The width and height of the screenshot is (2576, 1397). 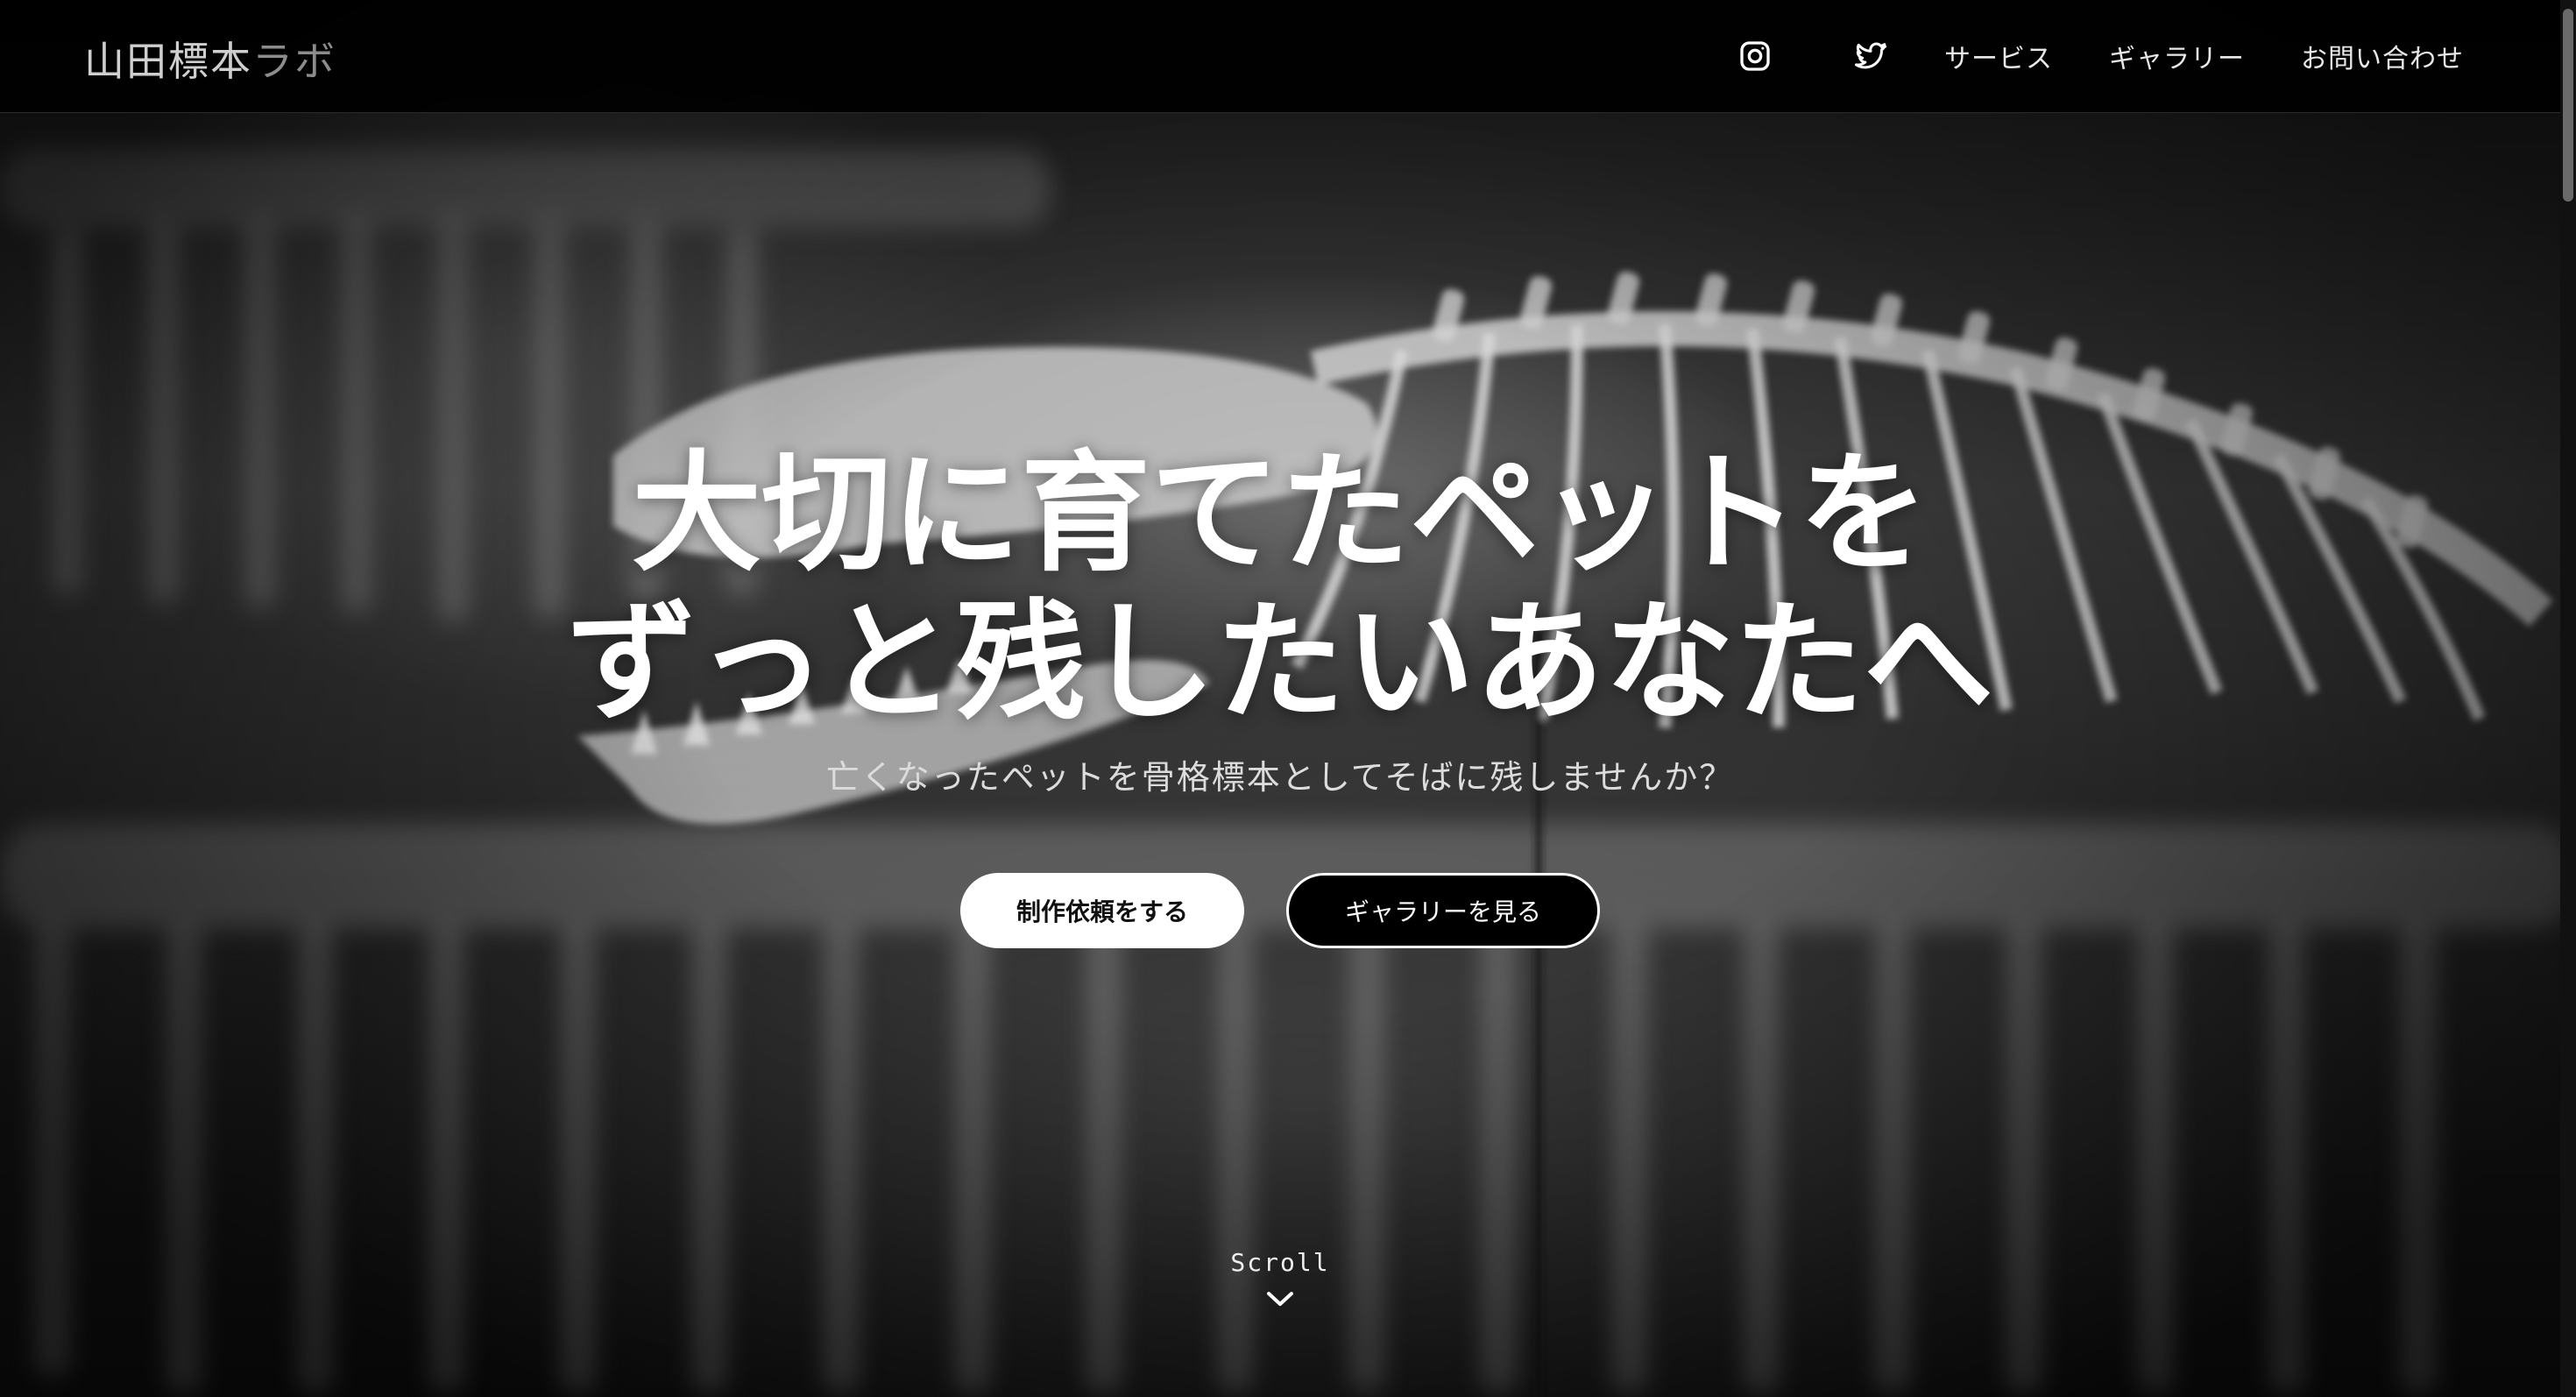 I want to click on cta-buttons: 制作依頼をする ギャラリーを見る, so click(x=1280, y=910).